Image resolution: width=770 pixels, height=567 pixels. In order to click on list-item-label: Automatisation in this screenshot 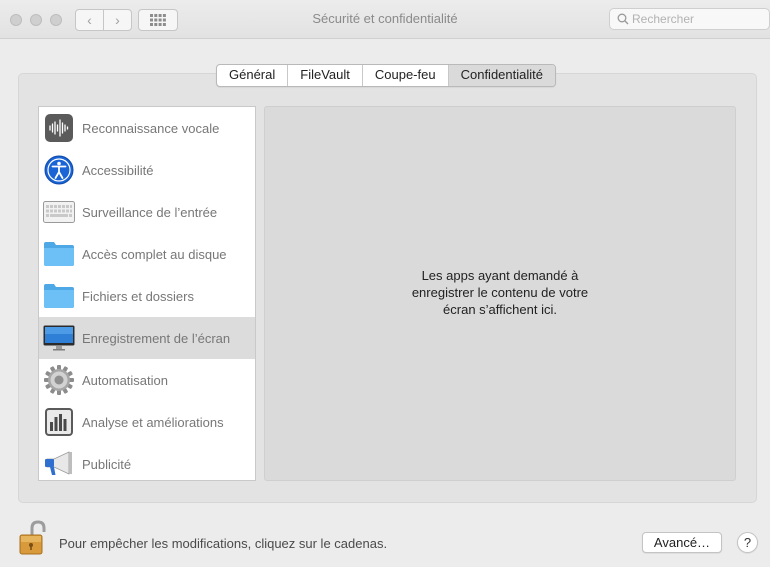, I will do `click(125, 380)`.